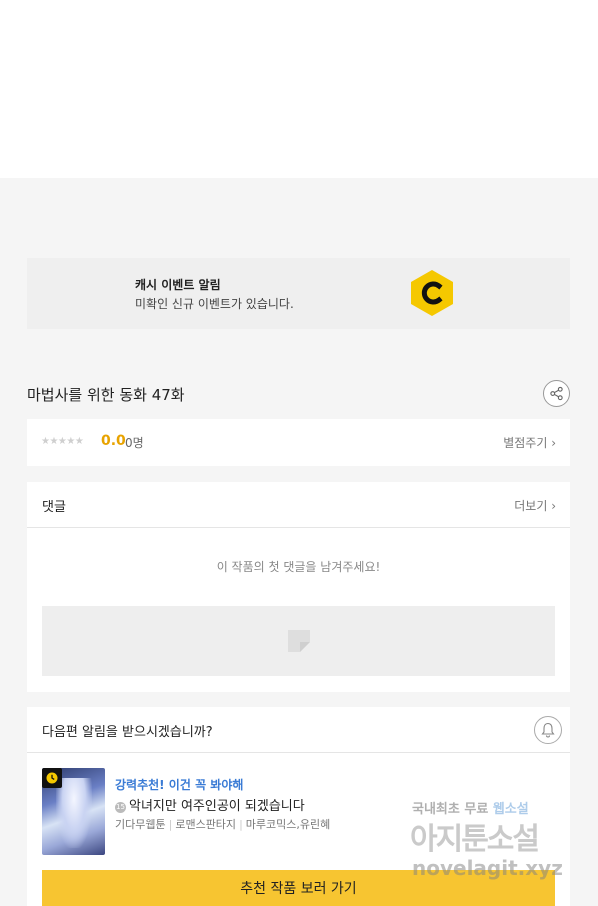 The image size is (598, 906). What do you see at coordinates (298, 888) in the screenshot?
I see `recommendation-cta-button: 추천 작품 보러 가기` at bounding box center [298, 888].